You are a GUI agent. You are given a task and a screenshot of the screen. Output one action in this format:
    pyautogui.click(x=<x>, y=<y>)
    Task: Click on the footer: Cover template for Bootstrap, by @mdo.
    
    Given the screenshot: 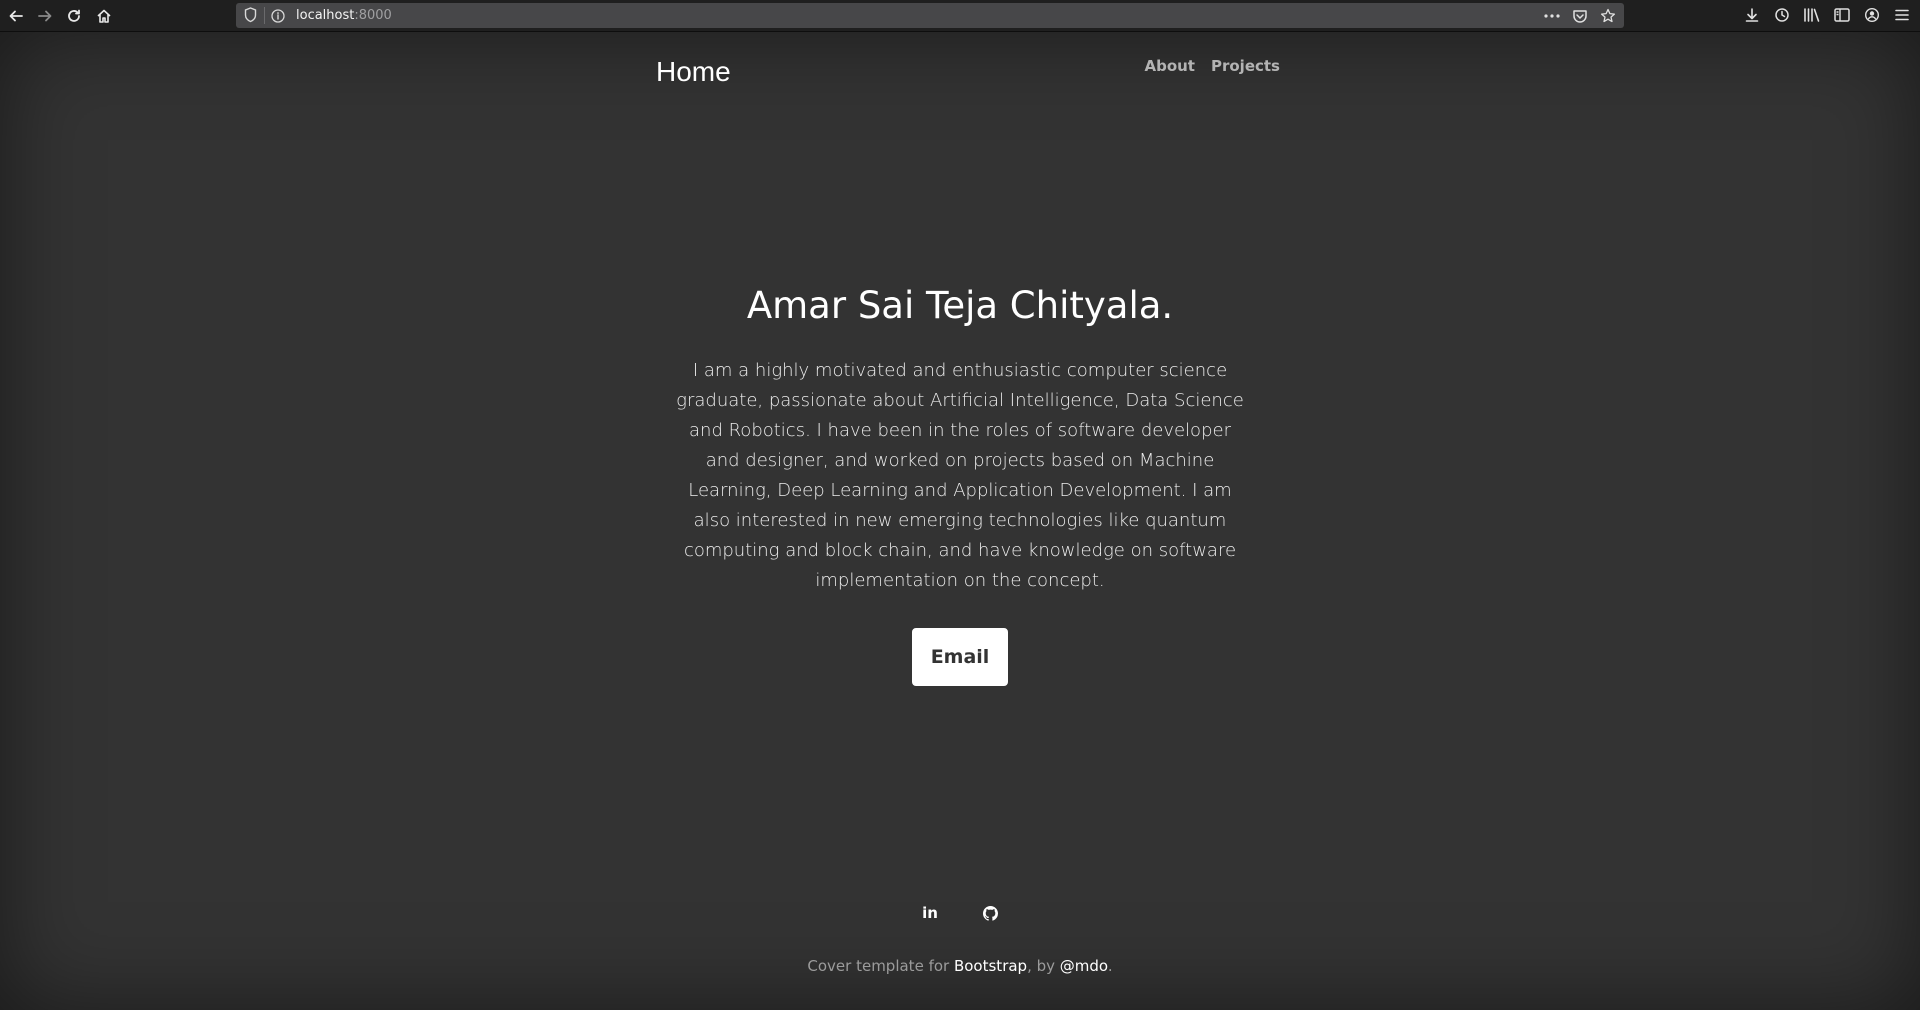 What is the action you would take?
    pyautogui.click(x=960, y=966)
    